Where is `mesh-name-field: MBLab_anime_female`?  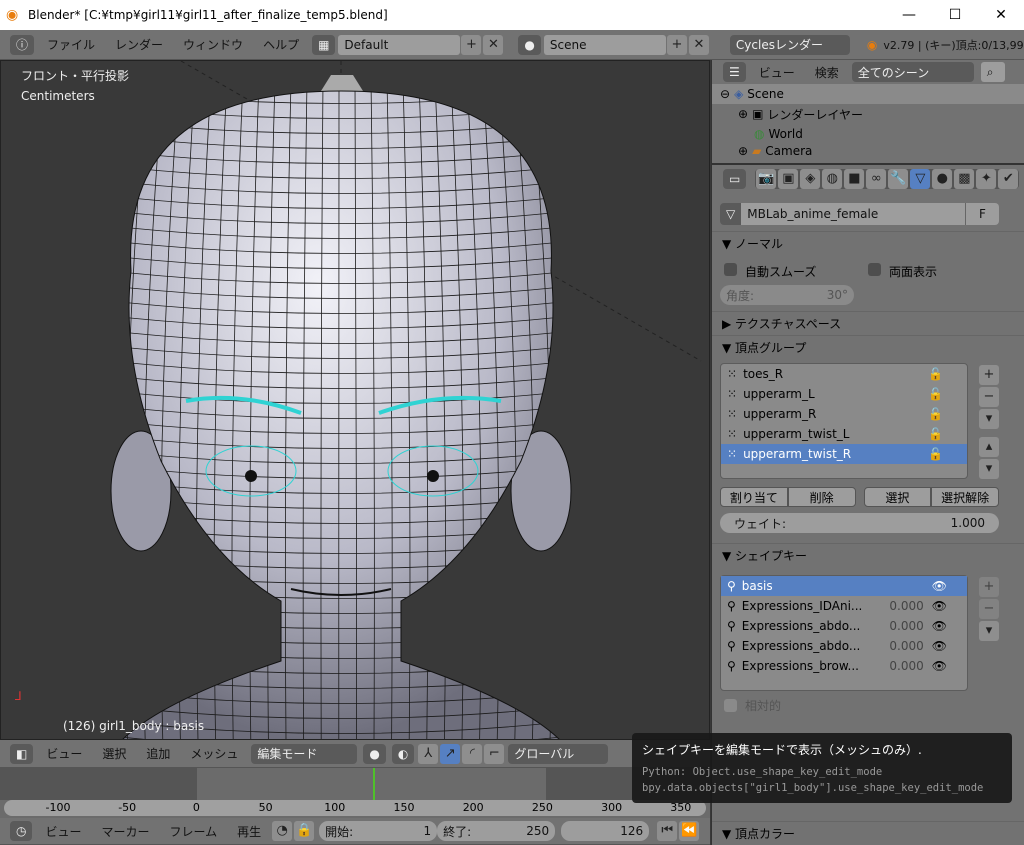 mesh-name-field: MBLab_anime_female is located at coordinates (853, 214).